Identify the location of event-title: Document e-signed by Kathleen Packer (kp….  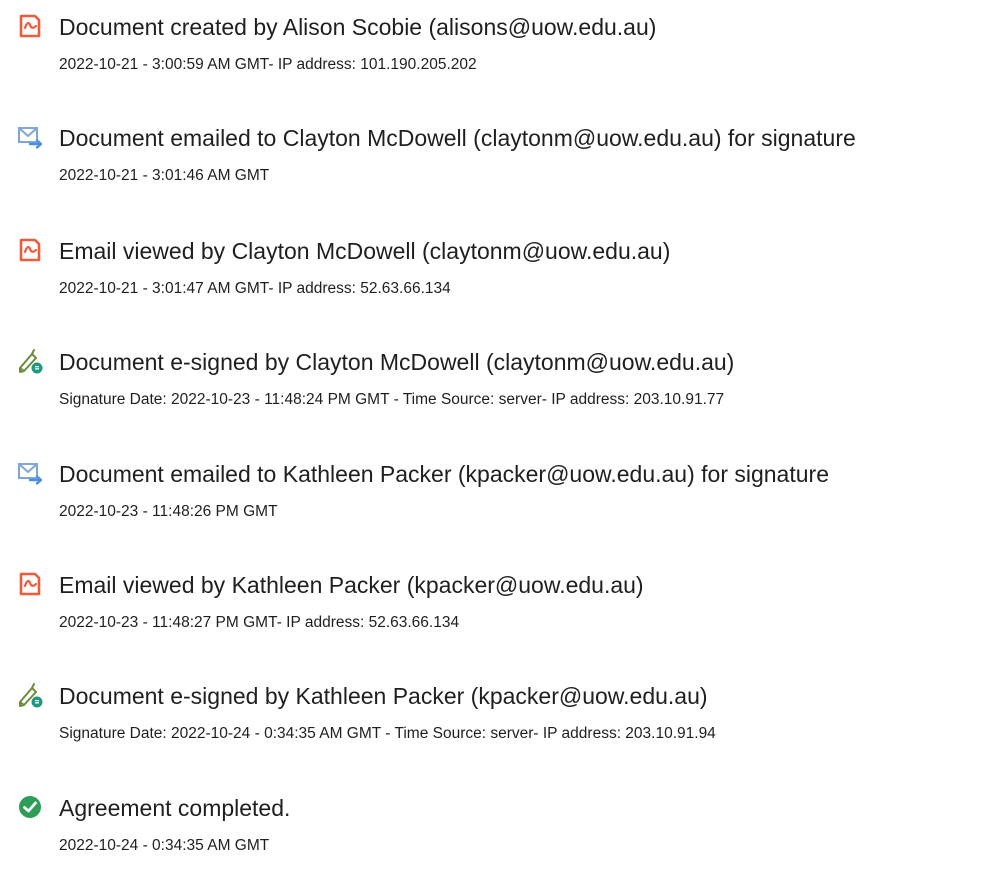
(383, 696).